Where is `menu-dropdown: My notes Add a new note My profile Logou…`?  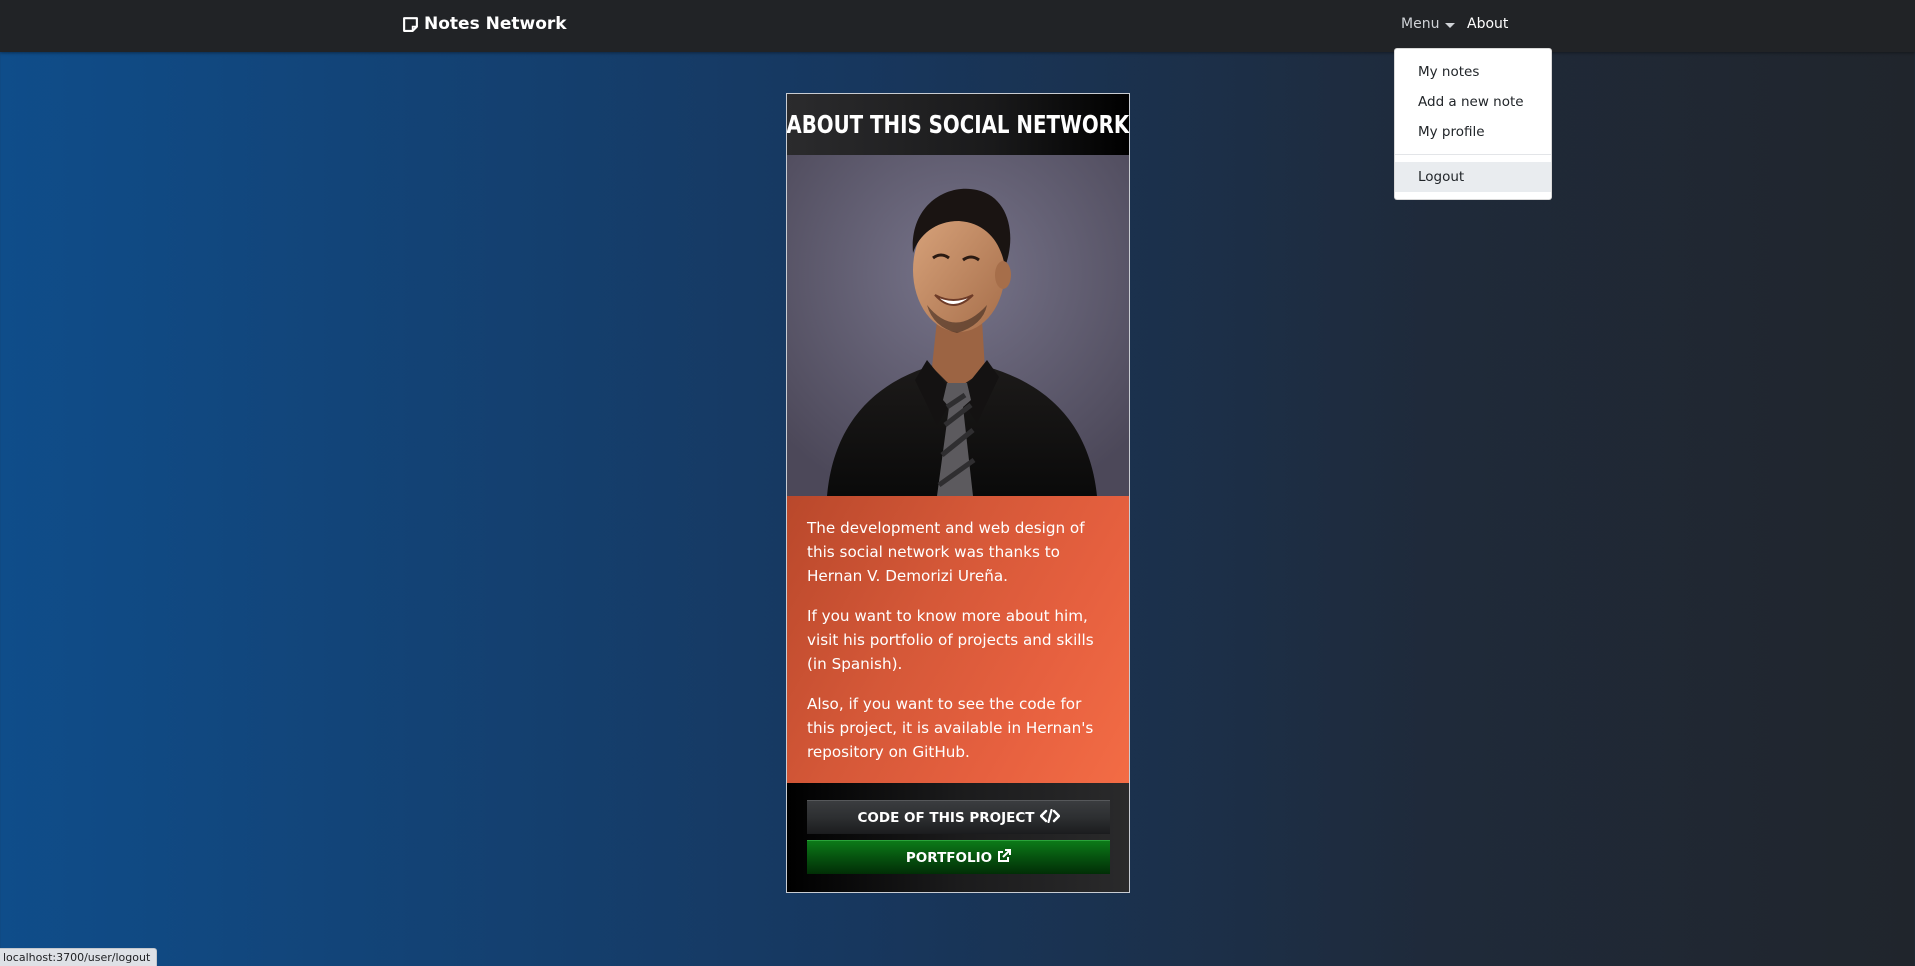
menu-dropdown: My notes Add a new note My profile Logou… is located at coordinates (1473, 124).